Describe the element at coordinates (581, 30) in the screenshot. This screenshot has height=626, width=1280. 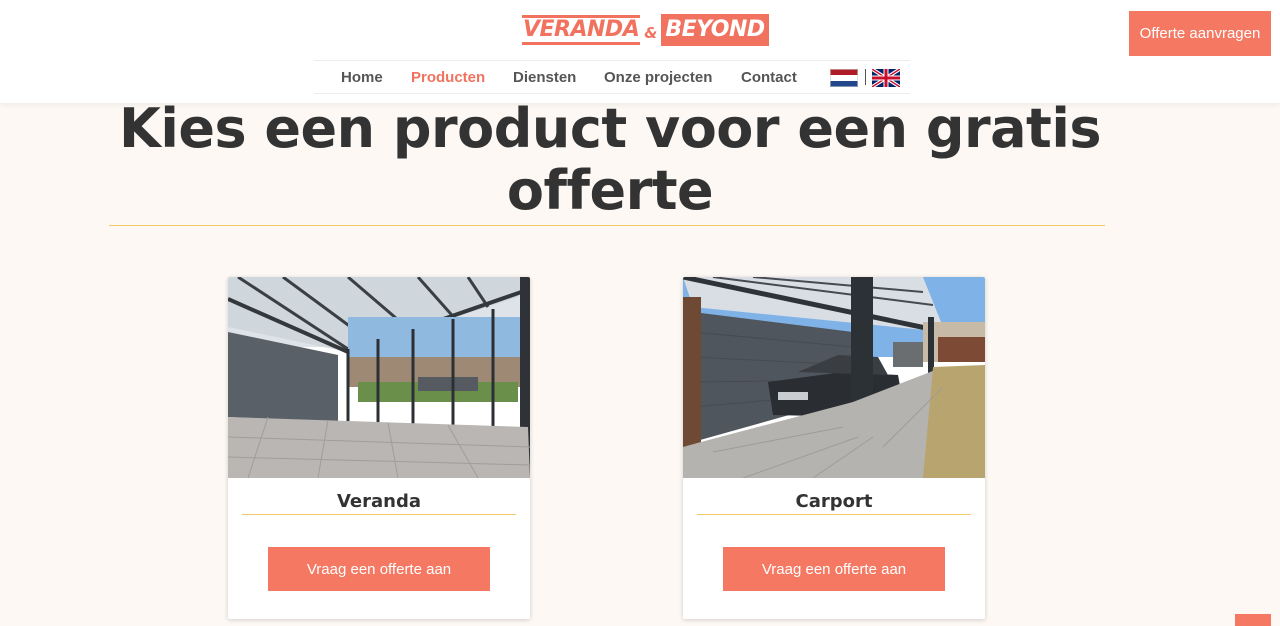
I see `logo-text-veranda: VERANDA` at that location.